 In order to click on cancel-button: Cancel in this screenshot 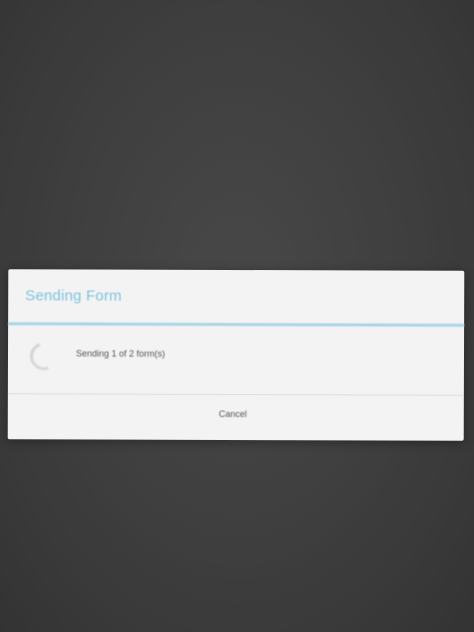, I will do `click(233, 414)`.